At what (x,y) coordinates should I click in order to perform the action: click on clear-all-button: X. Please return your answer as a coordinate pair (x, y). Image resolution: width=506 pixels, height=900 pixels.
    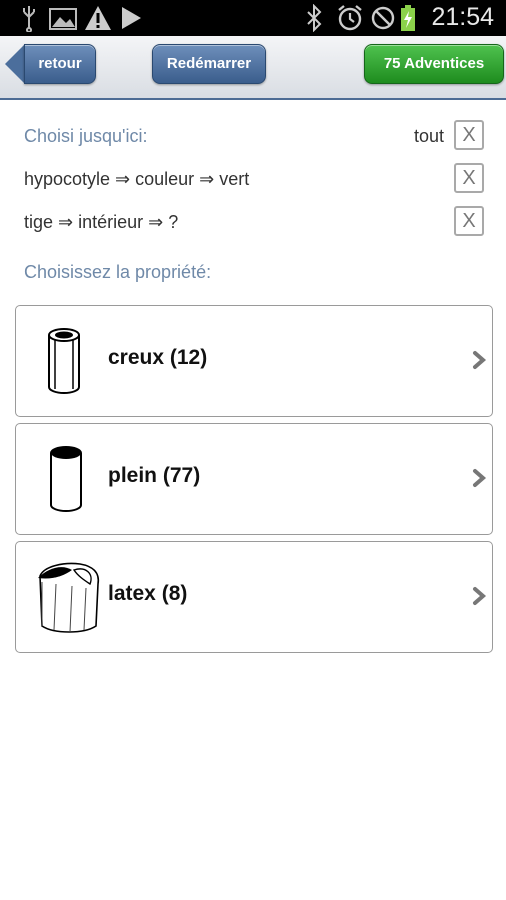
    Looking at the image, I should click on (469, 135).